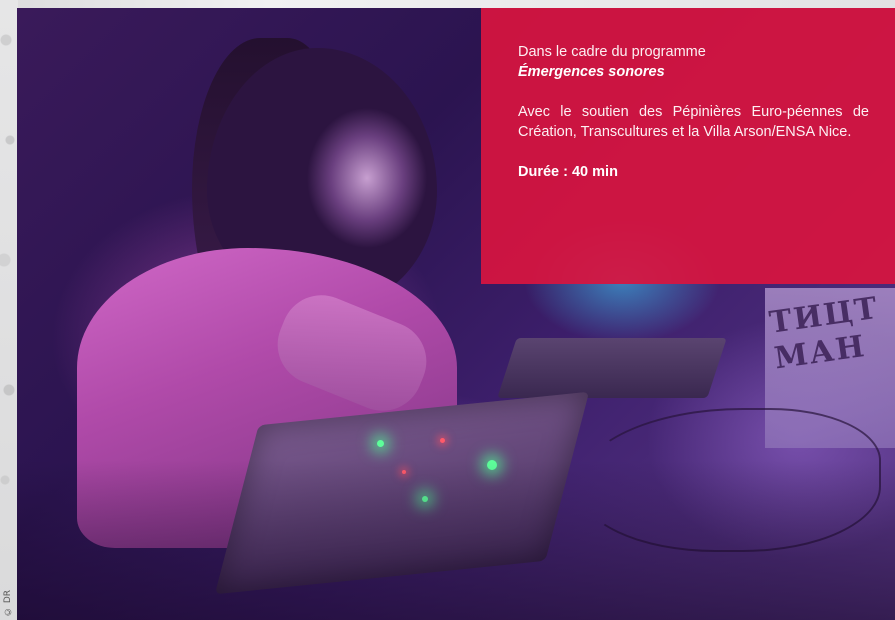  I want to click on grunge-edge, so click(9, 310).